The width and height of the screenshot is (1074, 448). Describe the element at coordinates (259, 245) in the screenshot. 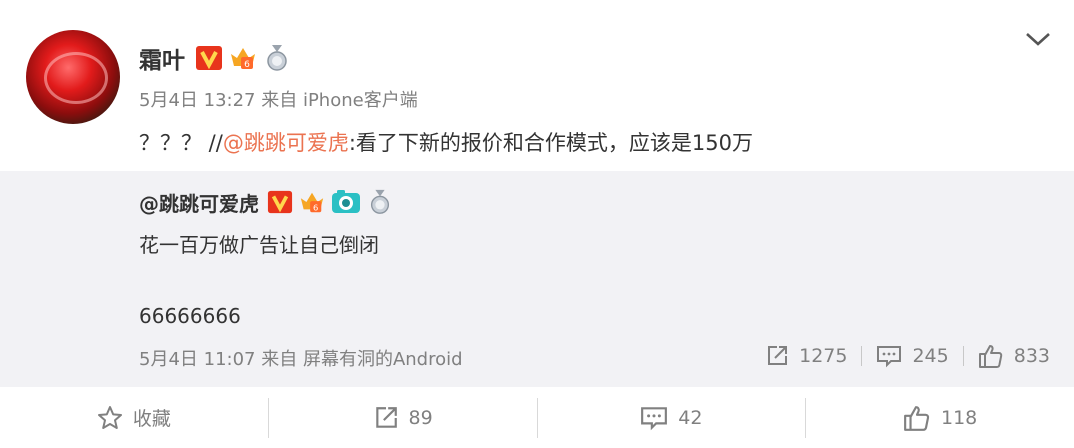

I see `repost-text-line: 花一百万做广告让自己倒闭` at that location.